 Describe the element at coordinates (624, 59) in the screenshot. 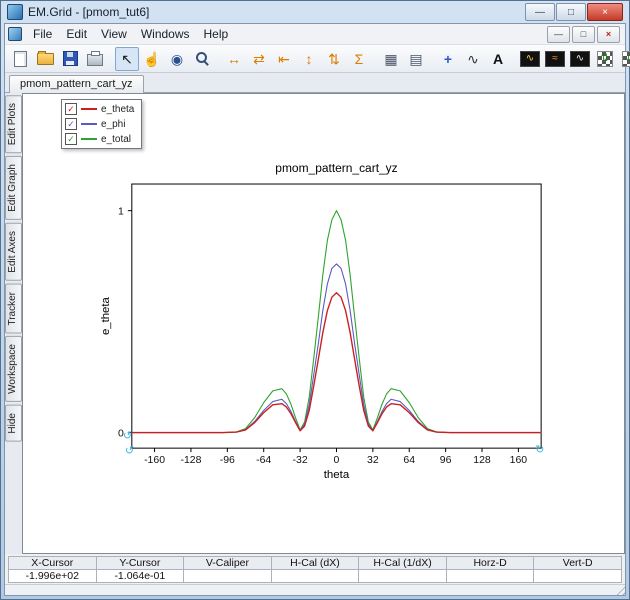

I see `tile-horizontal-button: ⇊` at that location.